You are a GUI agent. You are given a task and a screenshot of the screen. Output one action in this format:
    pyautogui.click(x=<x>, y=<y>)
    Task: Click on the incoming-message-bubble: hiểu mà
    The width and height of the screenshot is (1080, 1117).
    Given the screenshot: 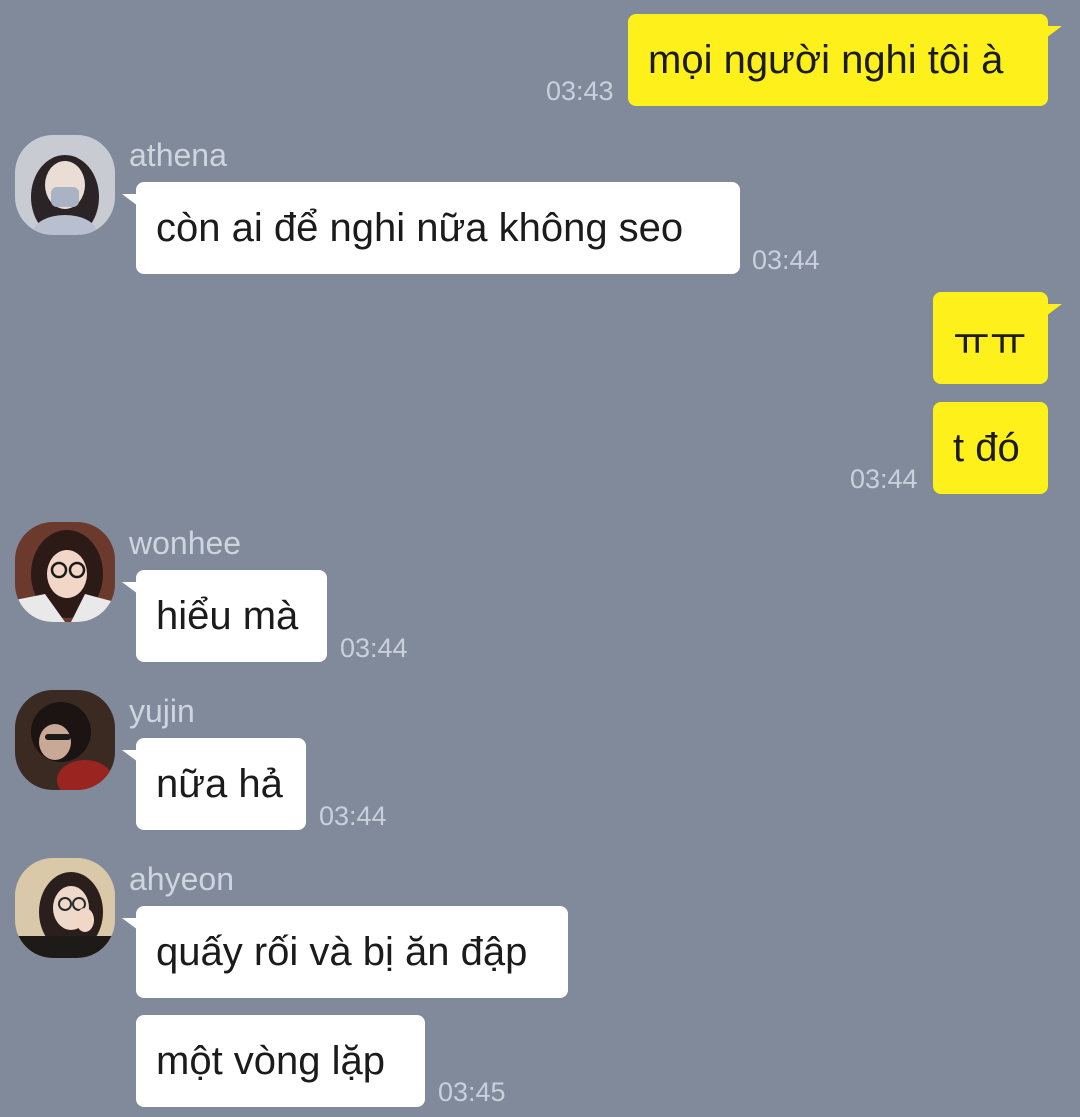 What is the action you would take?
    pyautogui.click(x=224, y=616)
    